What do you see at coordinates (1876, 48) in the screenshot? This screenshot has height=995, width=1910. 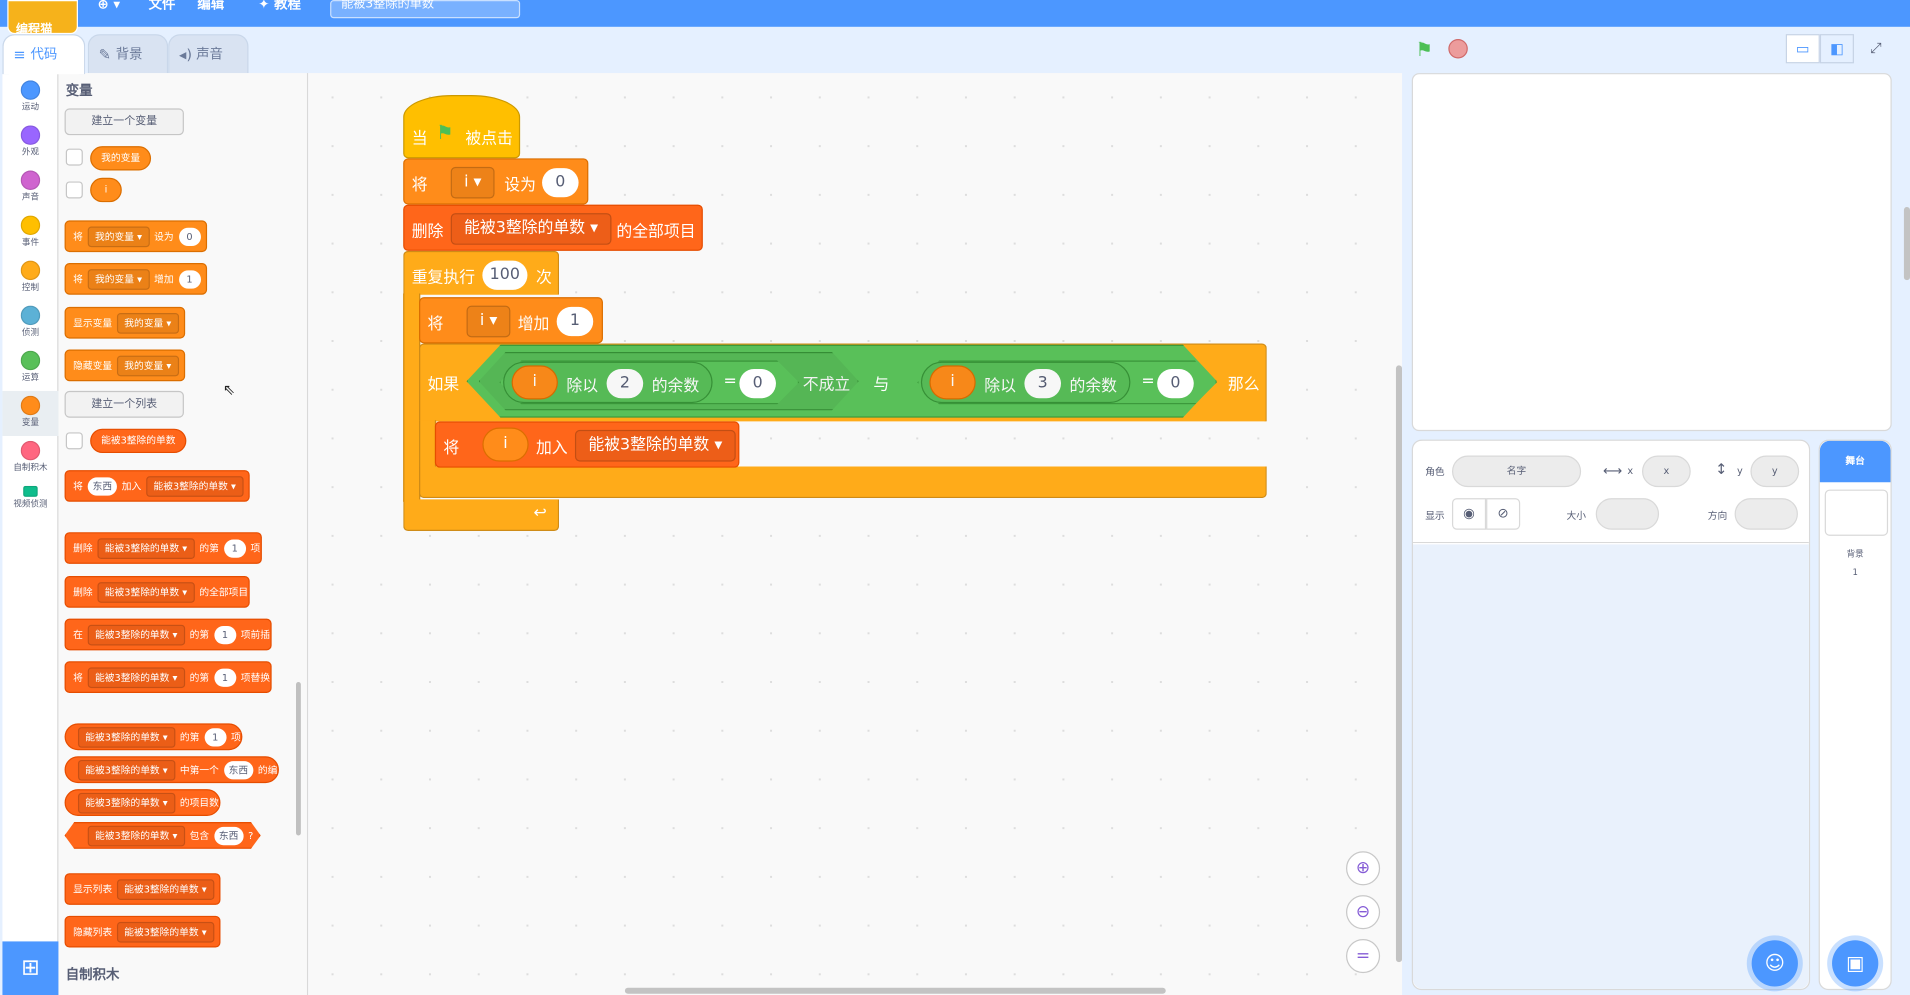 I see `fullscreen-button: ⤢` at bounding box center [1876, 48].